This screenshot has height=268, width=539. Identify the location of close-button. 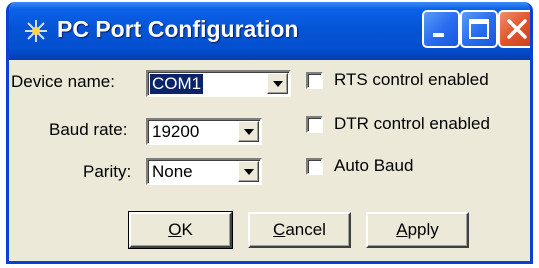
(514, 29).